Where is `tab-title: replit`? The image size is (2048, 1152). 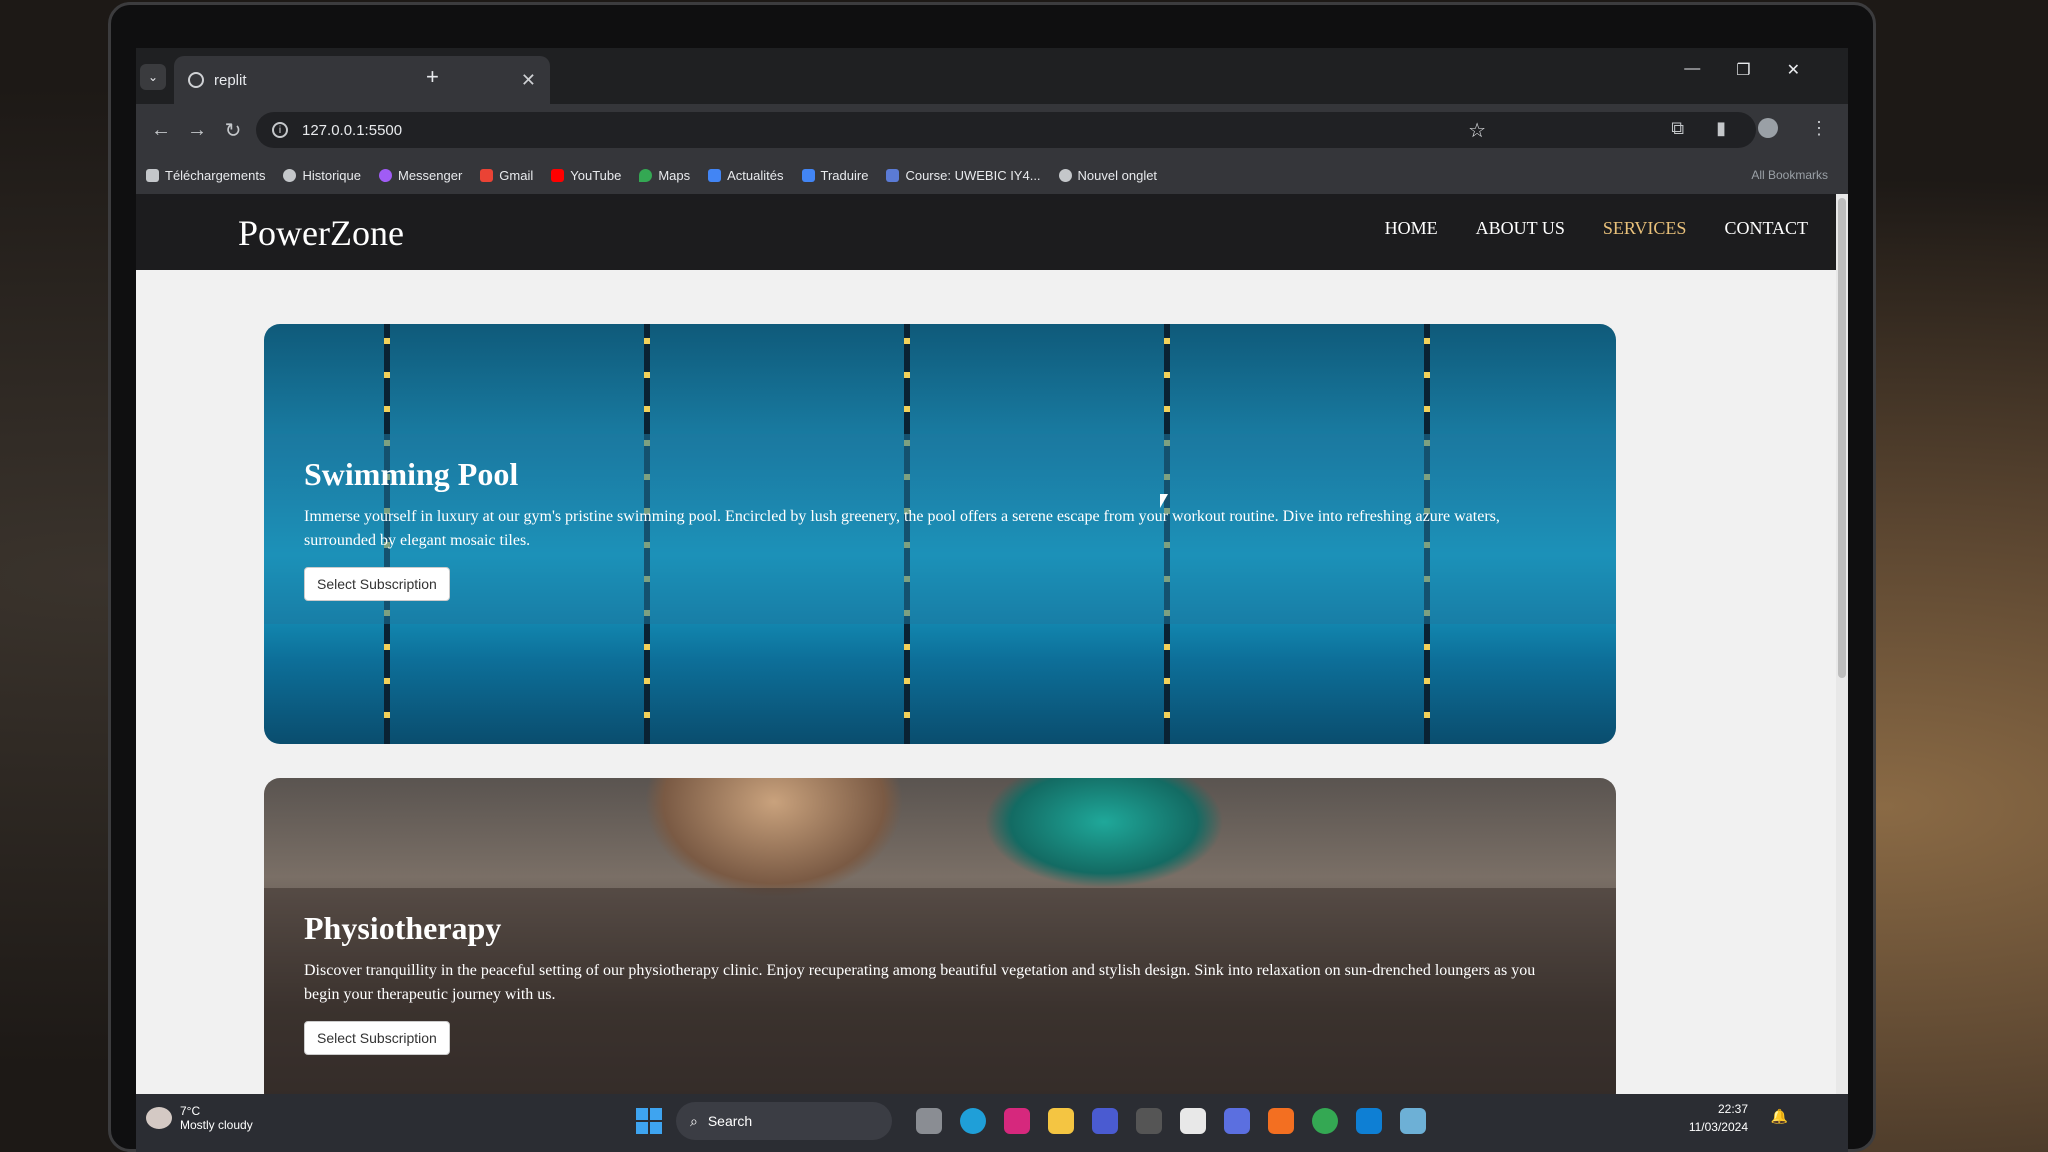
tab-title: replit is located at coordinates (230, 80).